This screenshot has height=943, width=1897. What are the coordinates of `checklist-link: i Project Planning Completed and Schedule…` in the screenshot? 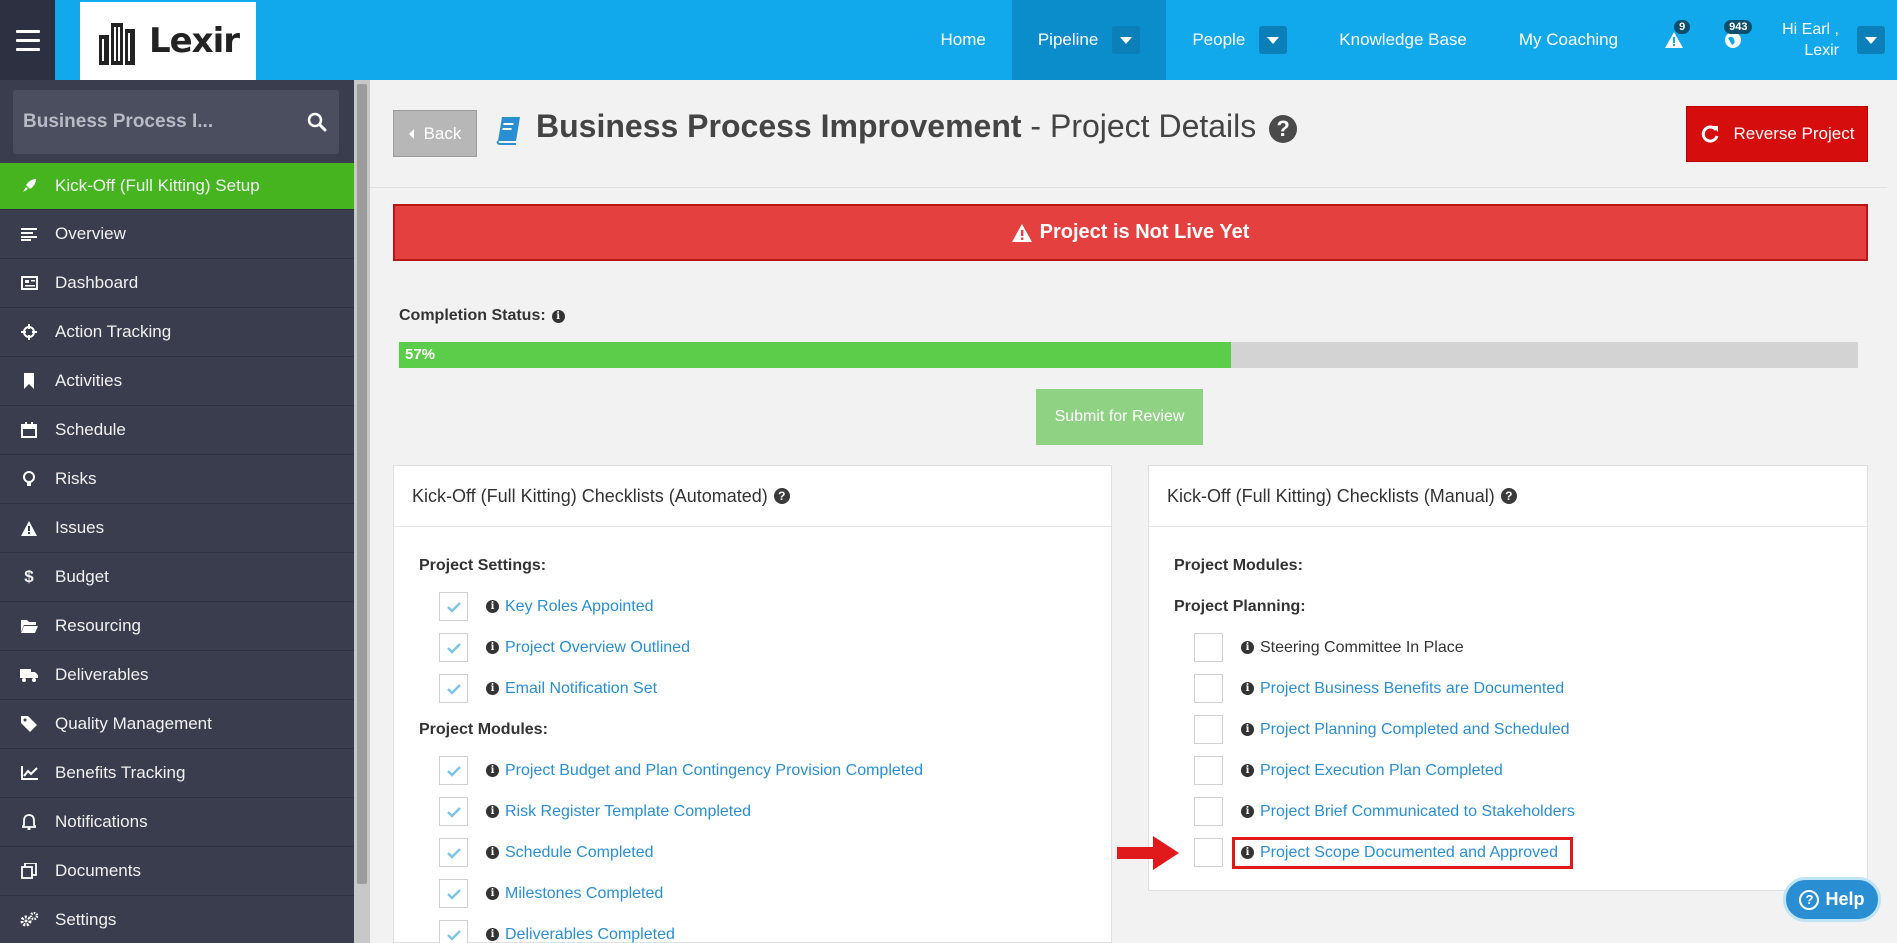 It's located at (1405, 730).